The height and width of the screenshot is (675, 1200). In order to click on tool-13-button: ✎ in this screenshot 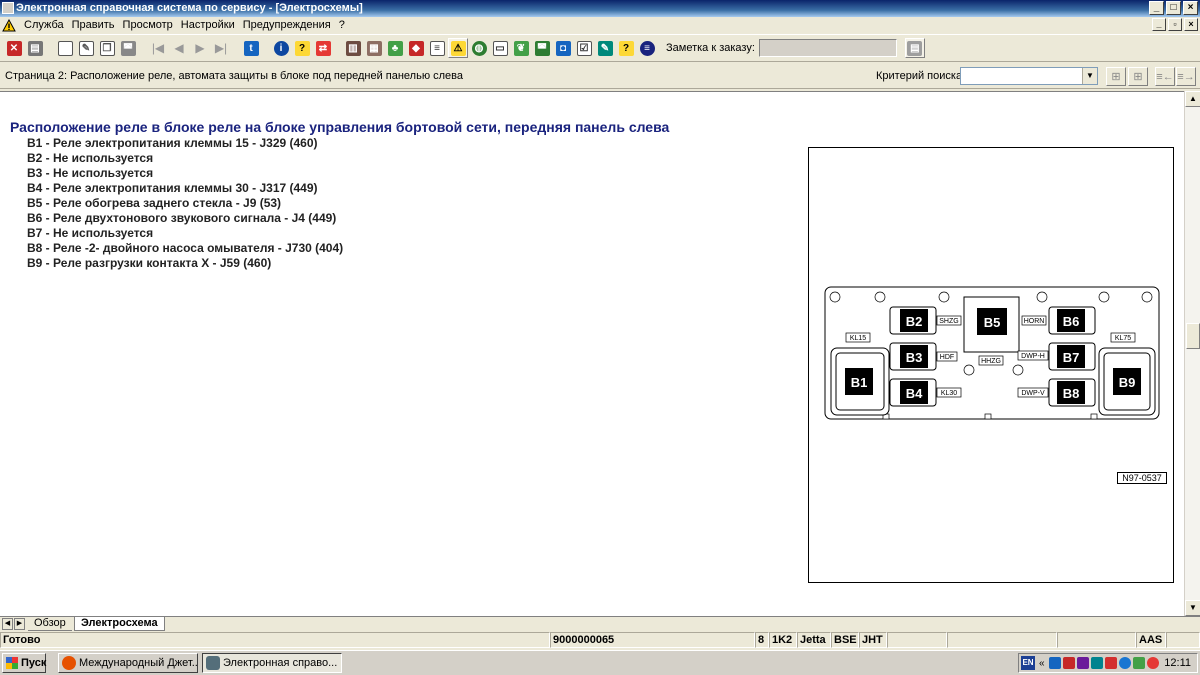, I will do `click(605, 48)`.